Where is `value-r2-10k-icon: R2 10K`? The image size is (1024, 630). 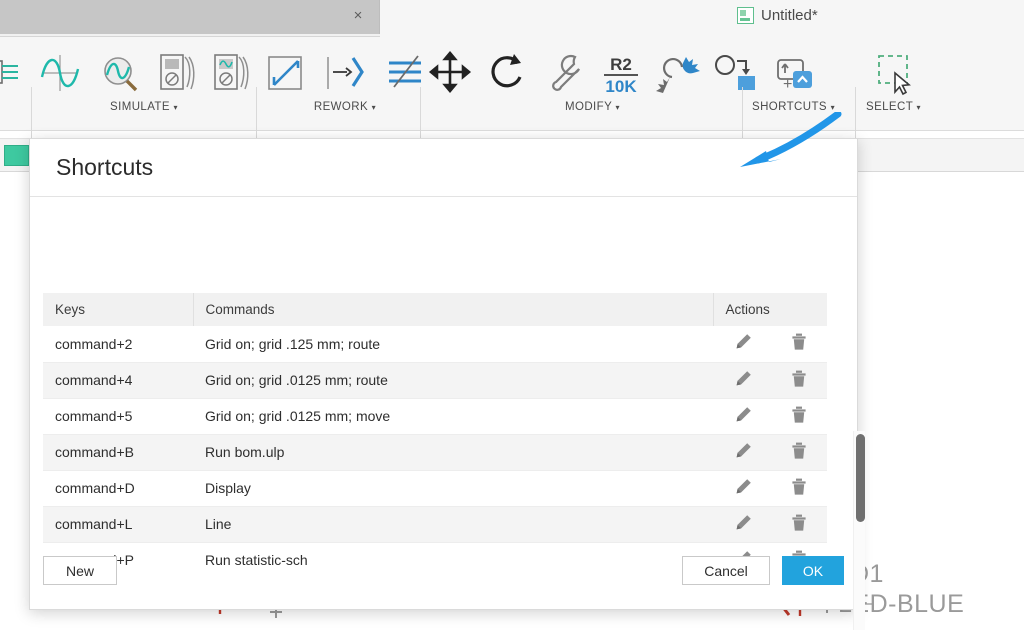 value-r2-10k-icon: R2 10K is located at coordinates (621, 73).